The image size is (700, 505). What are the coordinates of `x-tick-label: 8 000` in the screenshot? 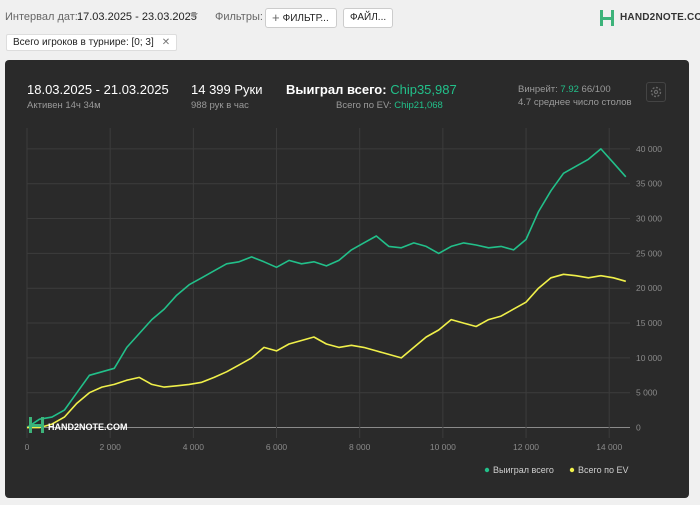 It's located at (360, 447).